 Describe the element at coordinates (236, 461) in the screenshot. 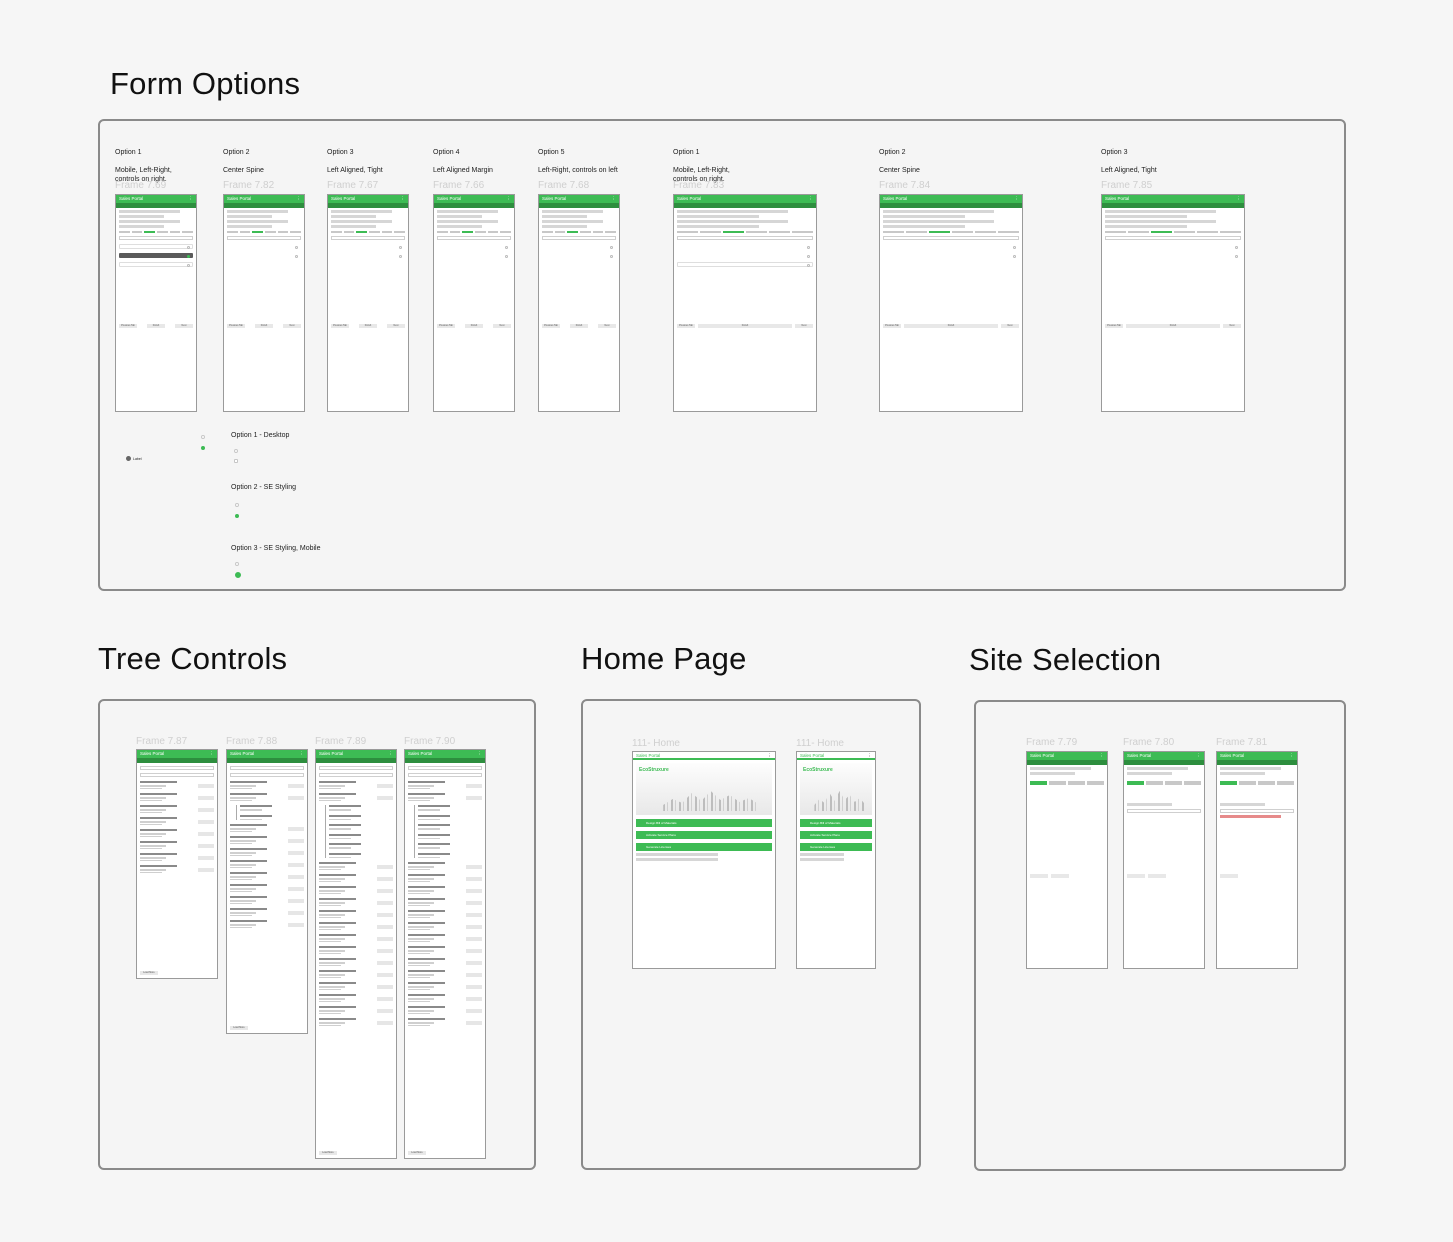

I see `checkbox-unchecked` at that location.